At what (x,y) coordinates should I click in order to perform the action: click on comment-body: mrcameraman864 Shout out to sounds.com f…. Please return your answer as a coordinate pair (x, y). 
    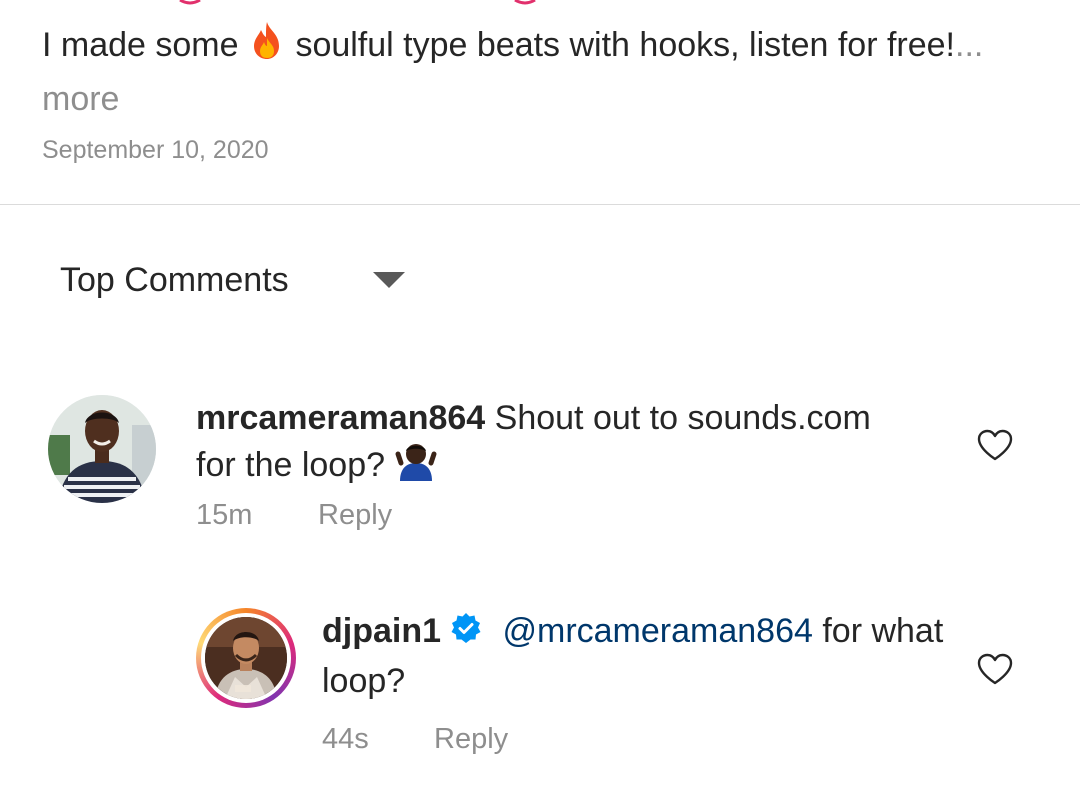
    Looking at the image, I should click on (546, 444).